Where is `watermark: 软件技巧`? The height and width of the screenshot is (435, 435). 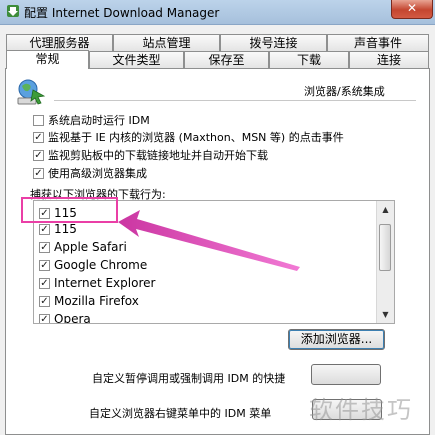 watermark: 软件技巧 is located at coordinates (361, 410).